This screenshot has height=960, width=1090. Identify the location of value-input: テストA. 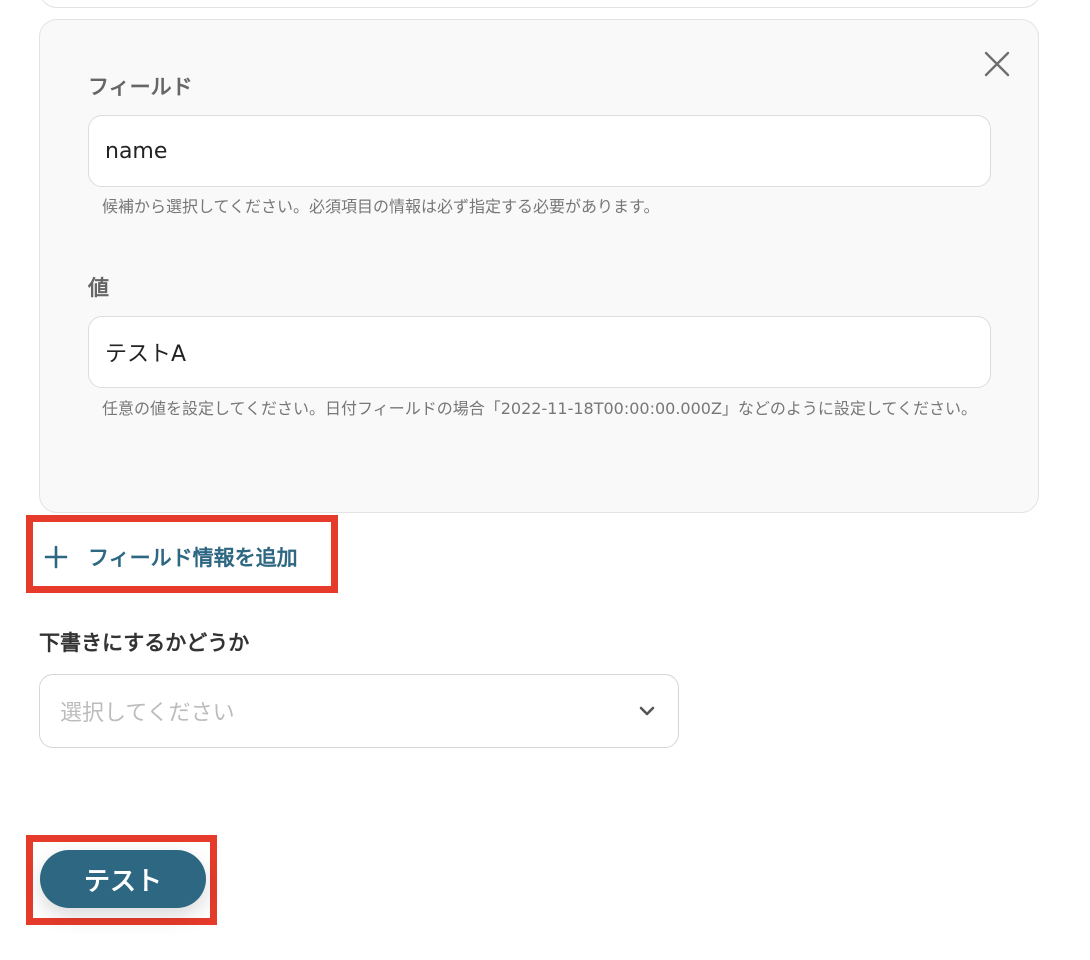
(539, 352).